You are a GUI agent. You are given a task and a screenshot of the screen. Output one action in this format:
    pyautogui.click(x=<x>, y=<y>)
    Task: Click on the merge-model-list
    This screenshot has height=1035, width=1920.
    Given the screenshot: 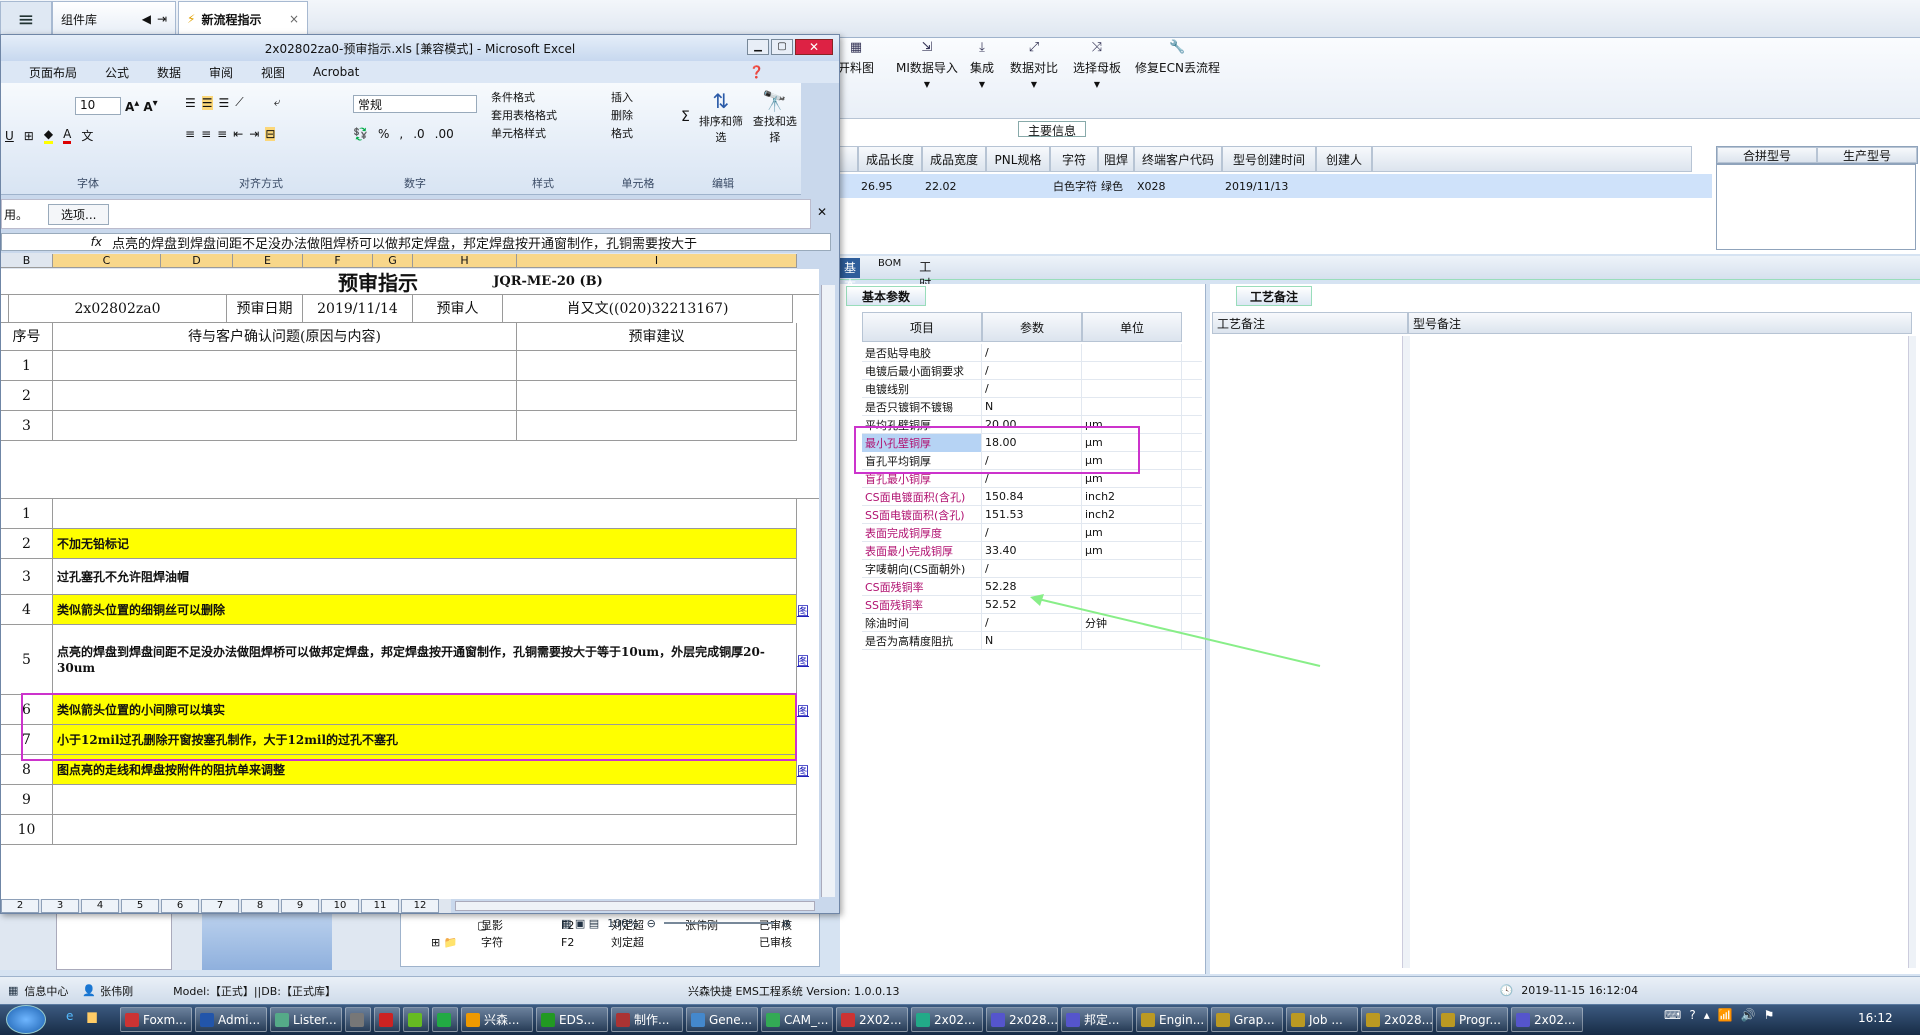 What is the action you would take?
    pyautogui.click(x=1816, y=207)
    